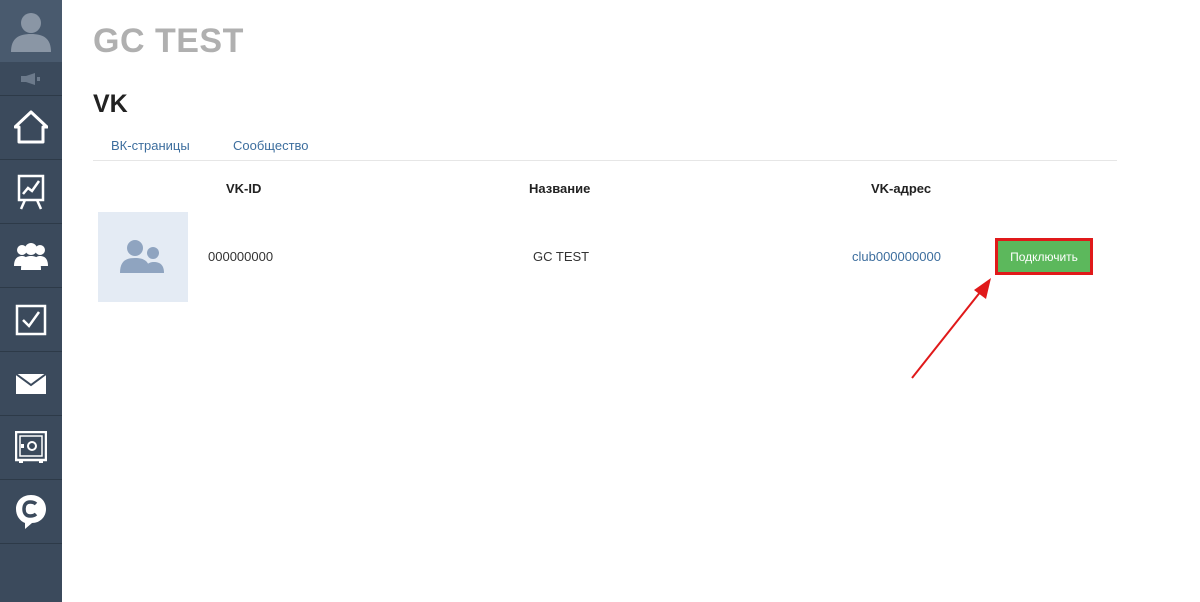 This screenshot has height=602, width=1200. I want to click on sound-toggle, so click(31, 79).